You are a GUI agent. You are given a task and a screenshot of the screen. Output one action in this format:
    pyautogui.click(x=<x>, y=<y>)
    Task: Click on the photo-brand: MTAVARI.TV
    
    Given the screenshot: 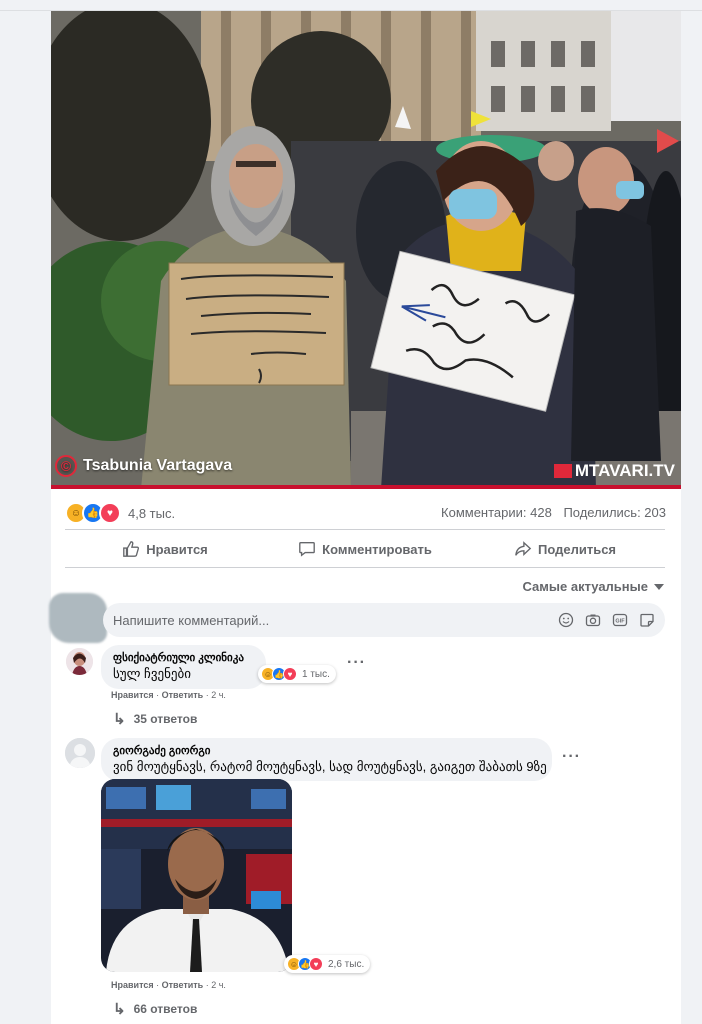 What is the action you would take?
    pyautogui.click(x=614, y=471)
    